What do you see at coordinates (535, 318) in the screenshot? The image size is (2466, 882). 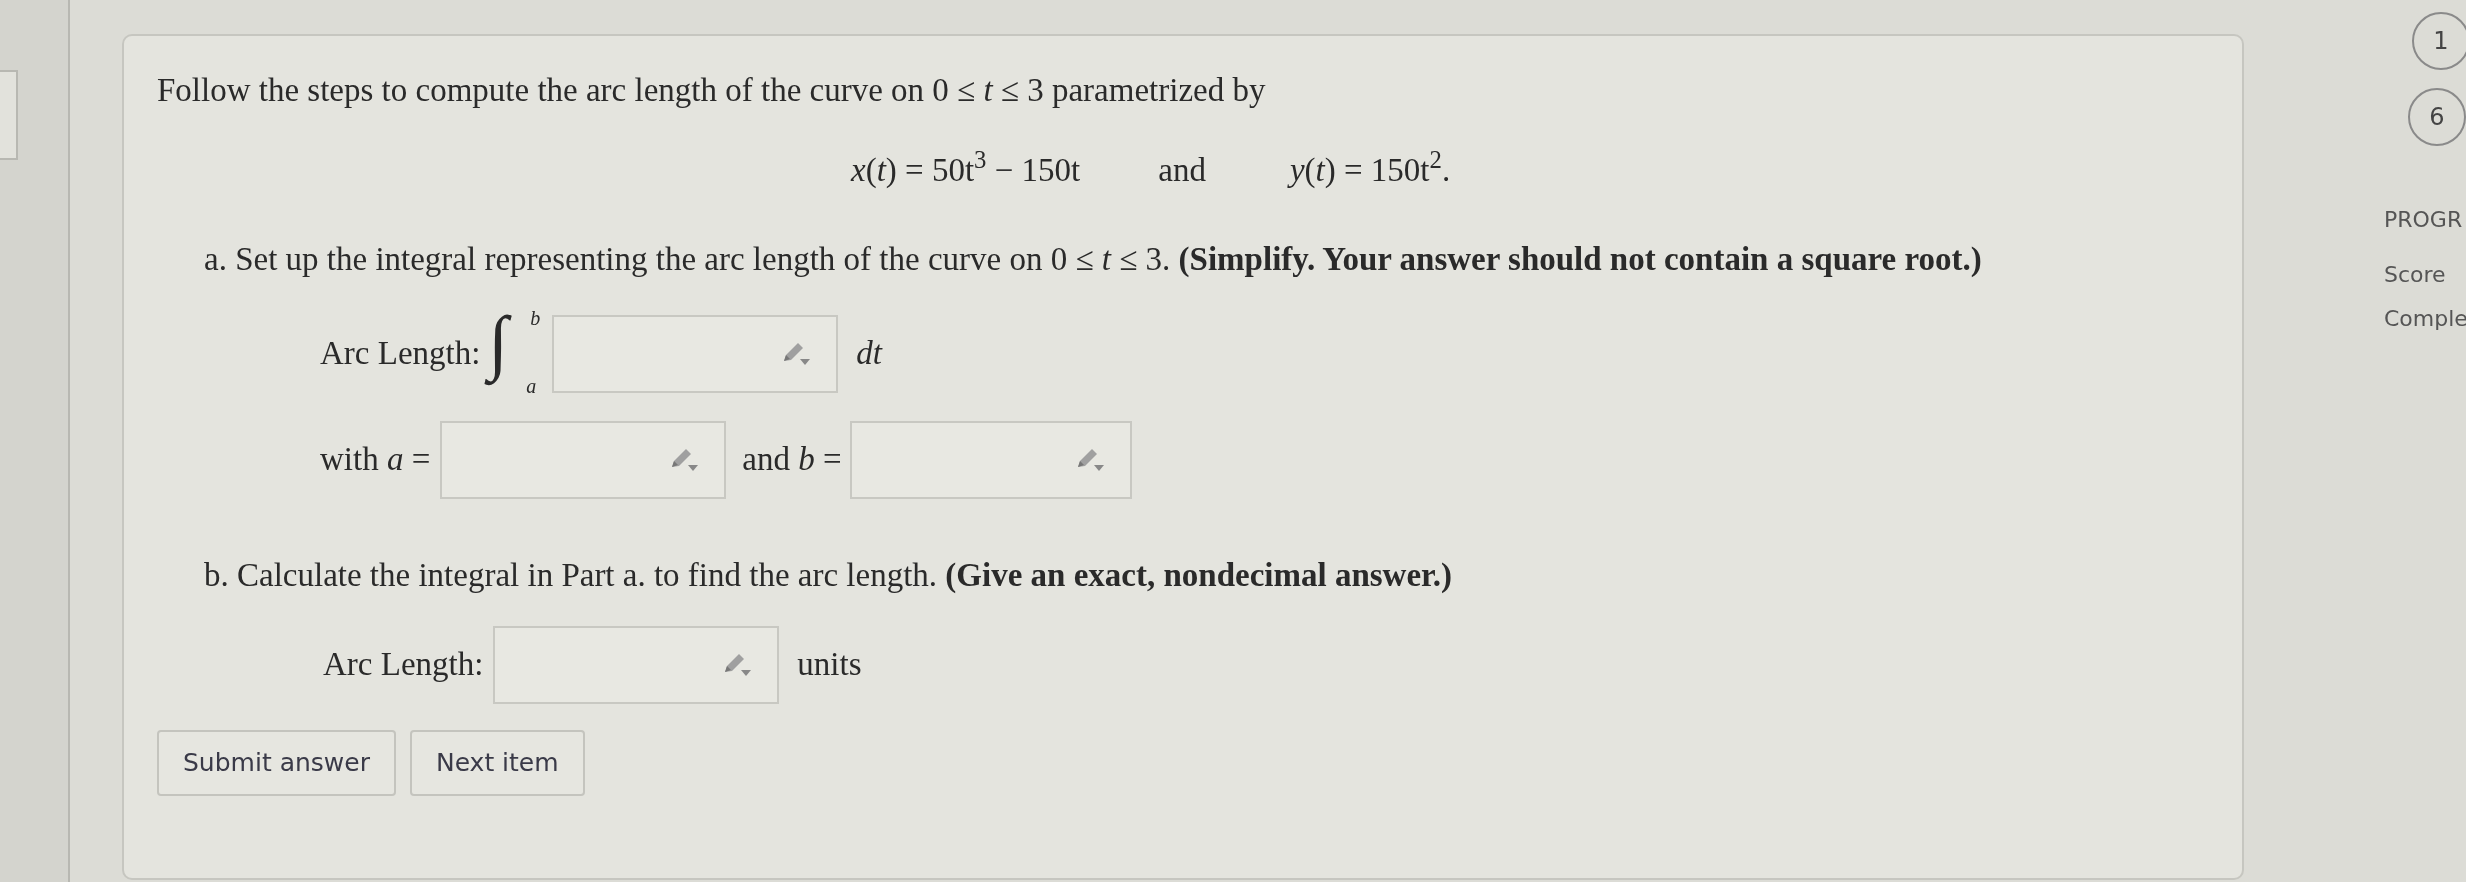 I see `upper-limit: b` at bounding box center [535, 318].